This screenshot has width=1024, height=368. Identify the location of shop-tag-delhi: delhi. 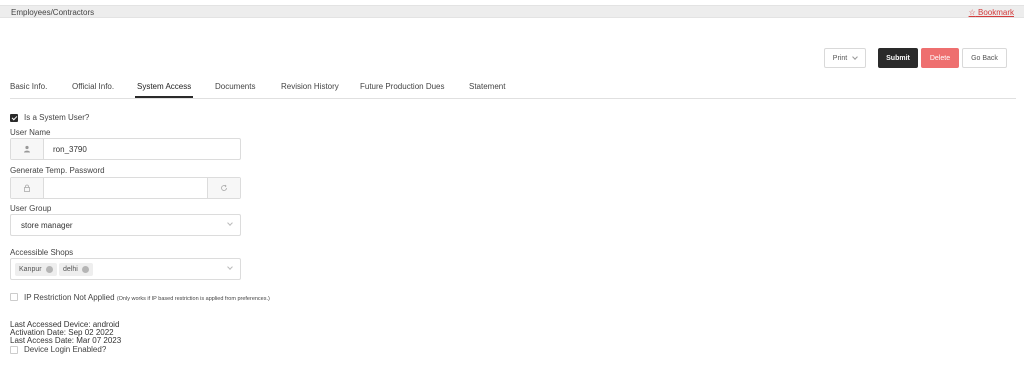
(76, 269).